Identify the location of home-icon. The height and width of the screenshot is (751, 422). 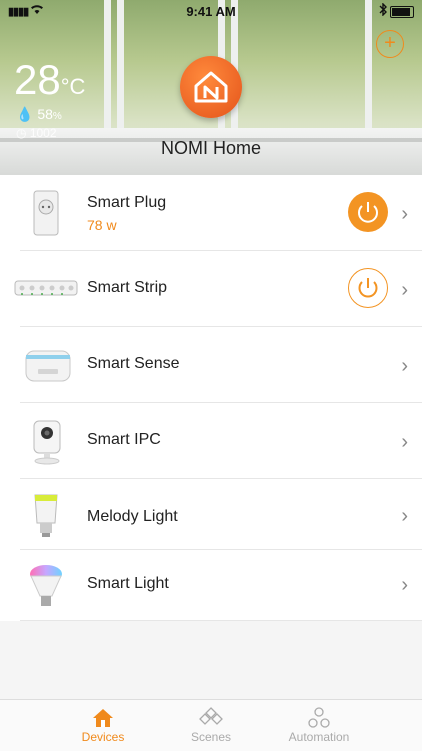
(103, 718).